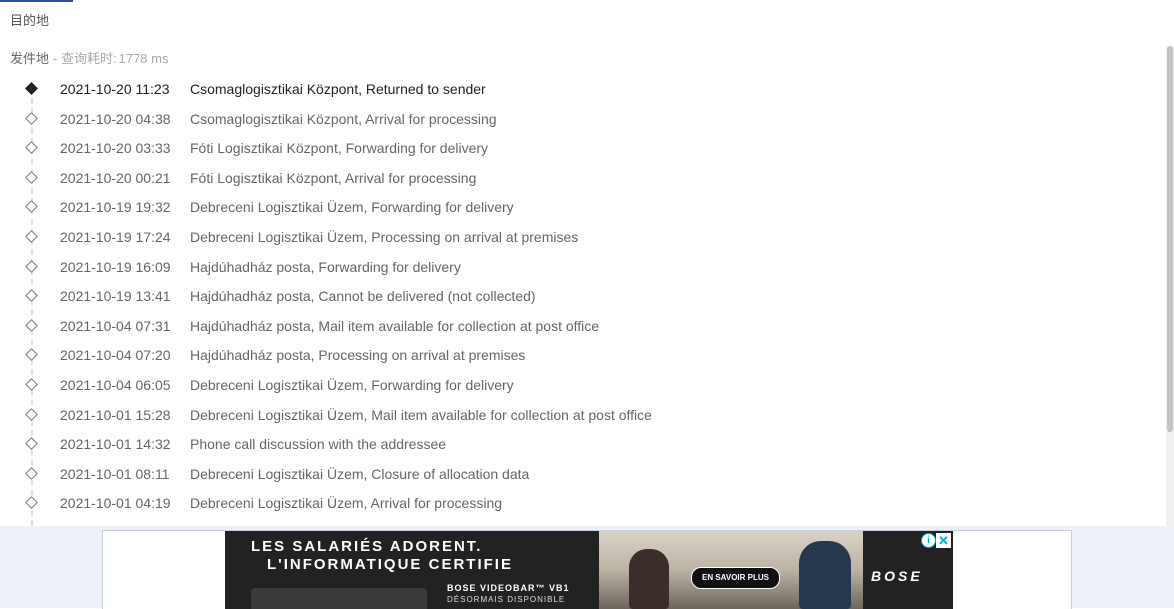  I want to click on event-time: 2021-10-01 15:28, so click(115, 414).